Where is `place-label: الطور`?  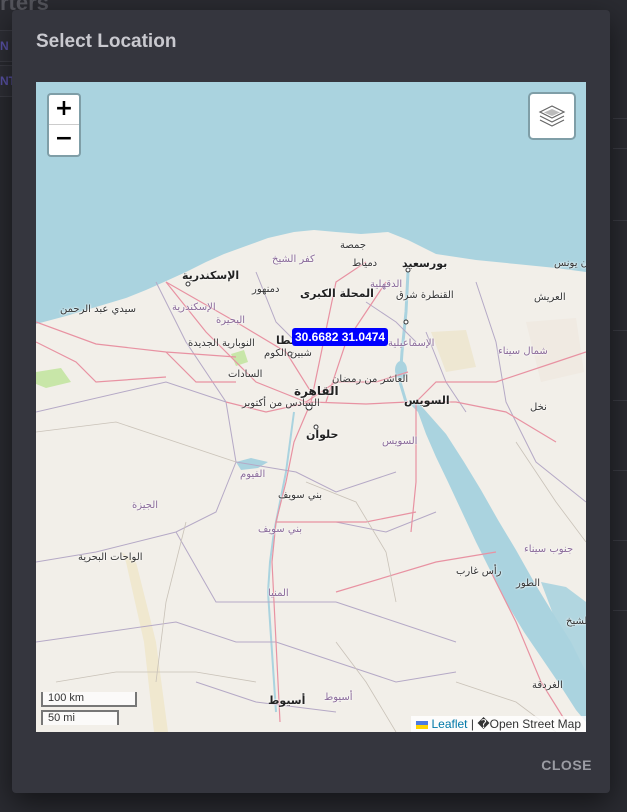
place-label: الطور is located at coordinates (528, 583).